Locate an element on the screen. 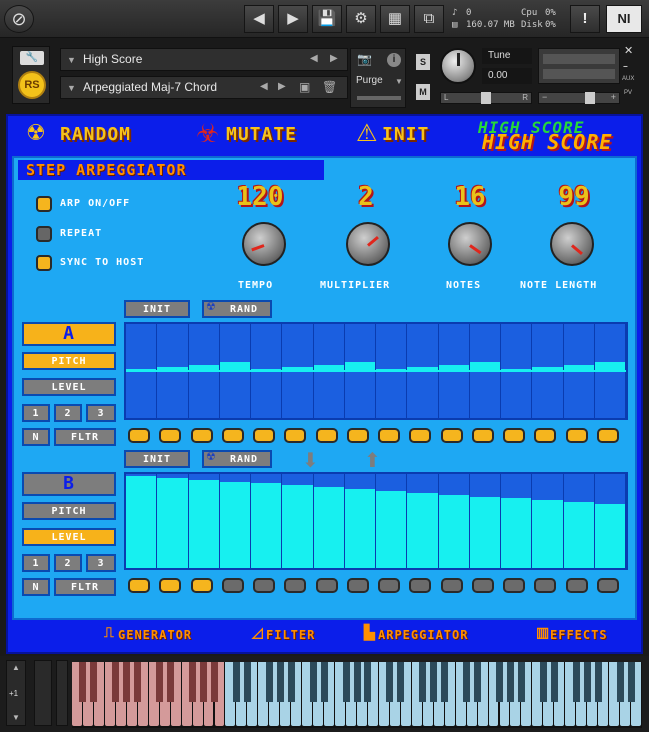 The width and height of the screenshot is (649, 732). gear-icon: ⚙ is located at coordinates (361, 19).